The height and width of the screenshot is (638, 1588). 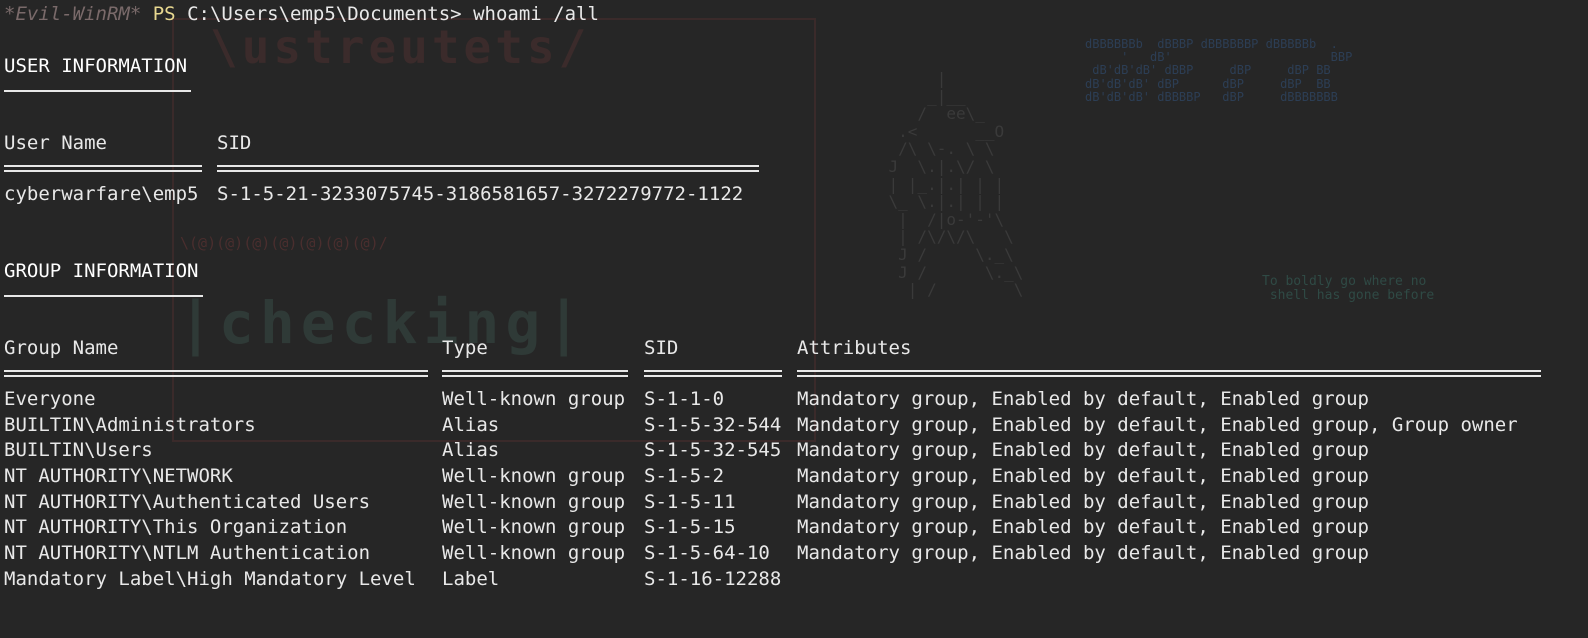 I want to click on group-table-rule-type, so click(x=535, y=373).